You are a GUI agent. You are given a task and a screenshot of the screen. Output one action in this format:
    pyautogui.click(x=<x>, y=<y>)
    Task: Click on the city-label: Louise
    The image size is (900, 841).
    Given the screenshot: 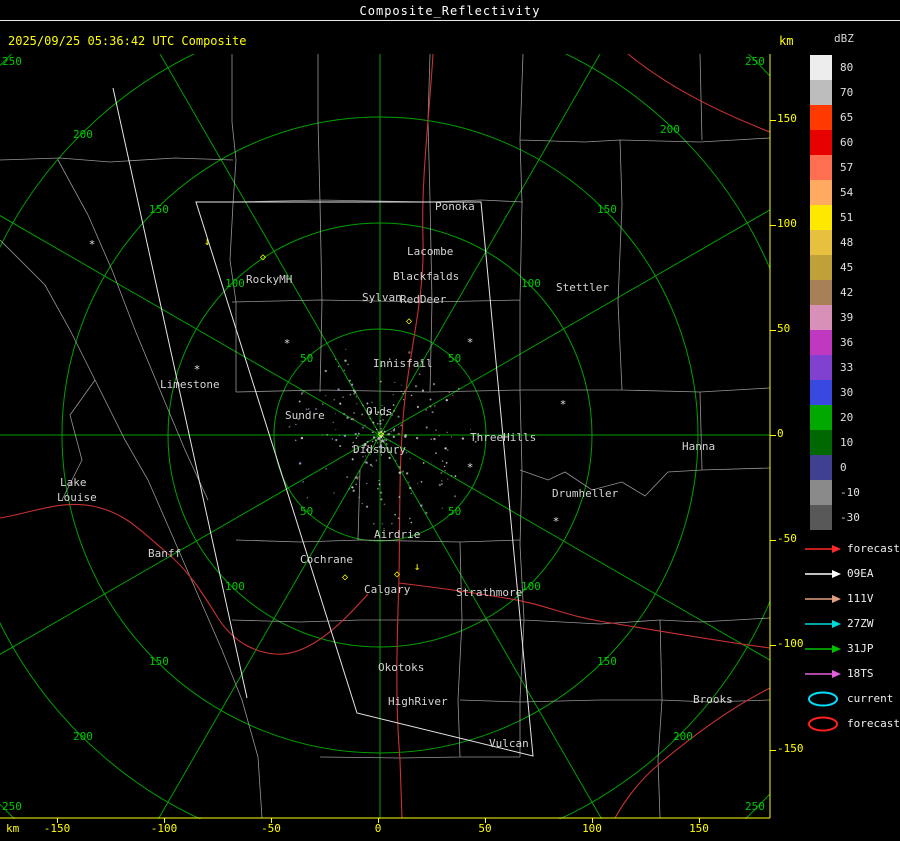 What is the action you would take?
    pyautogui.click(x=77, y=497)
    